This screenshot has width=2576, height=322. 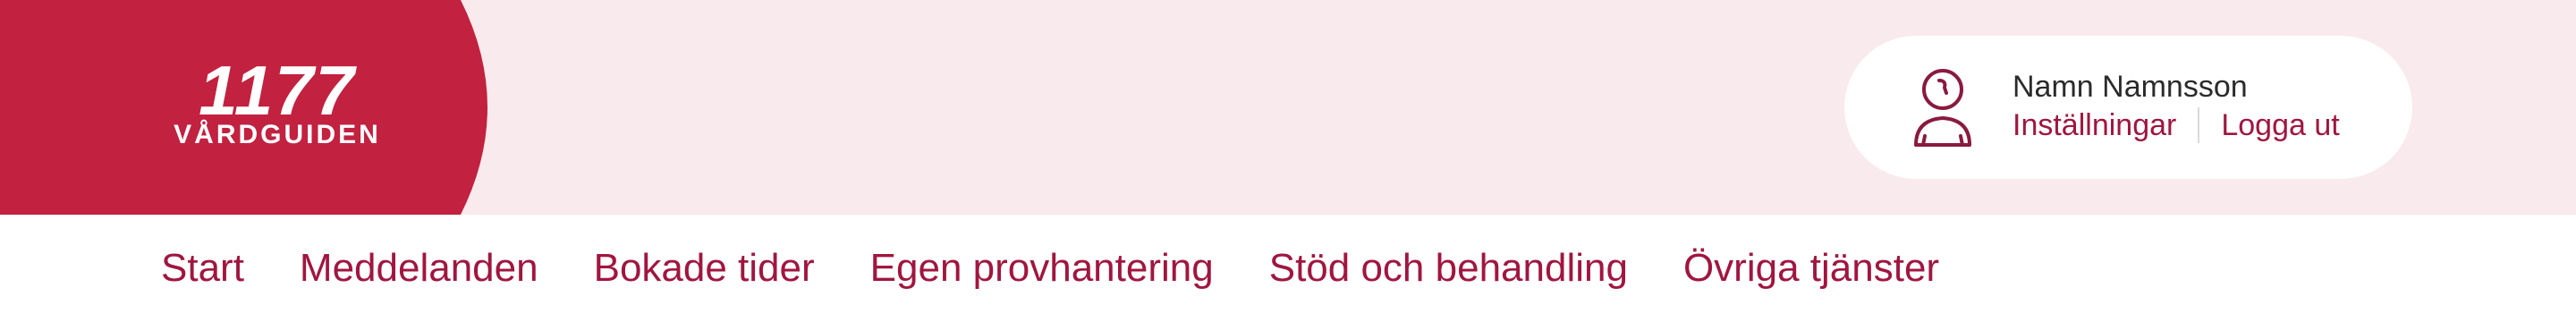 I want to click on settings-link: Inställningar, so click(x=2094, y=125).